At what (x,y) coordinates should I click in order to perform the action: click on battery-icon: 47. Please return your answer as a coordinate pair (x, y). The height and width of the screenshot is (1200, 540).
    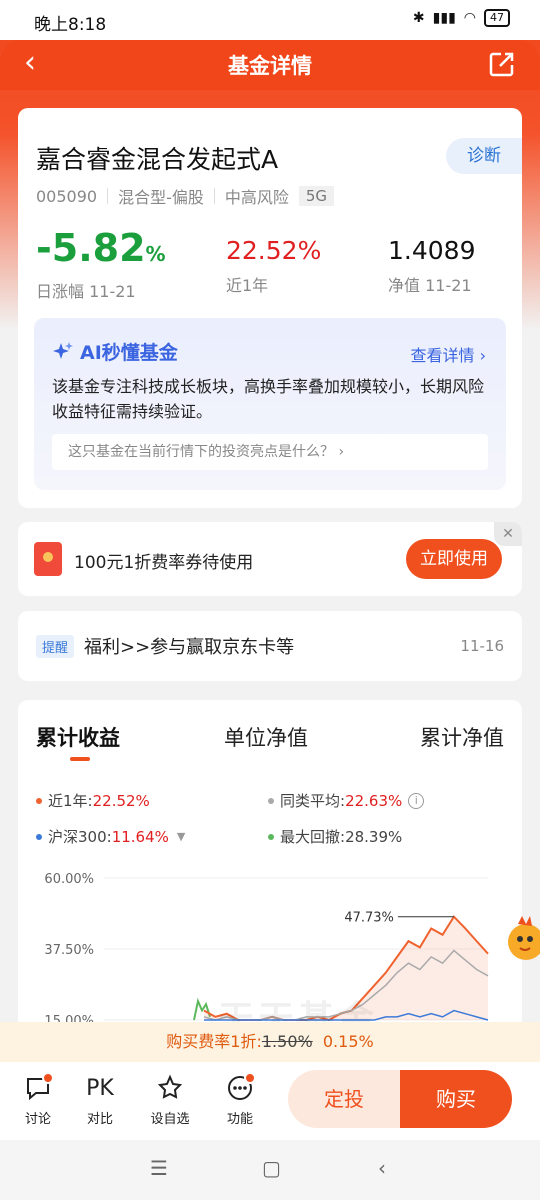
    Looking at the image, I should click on (497, 18).